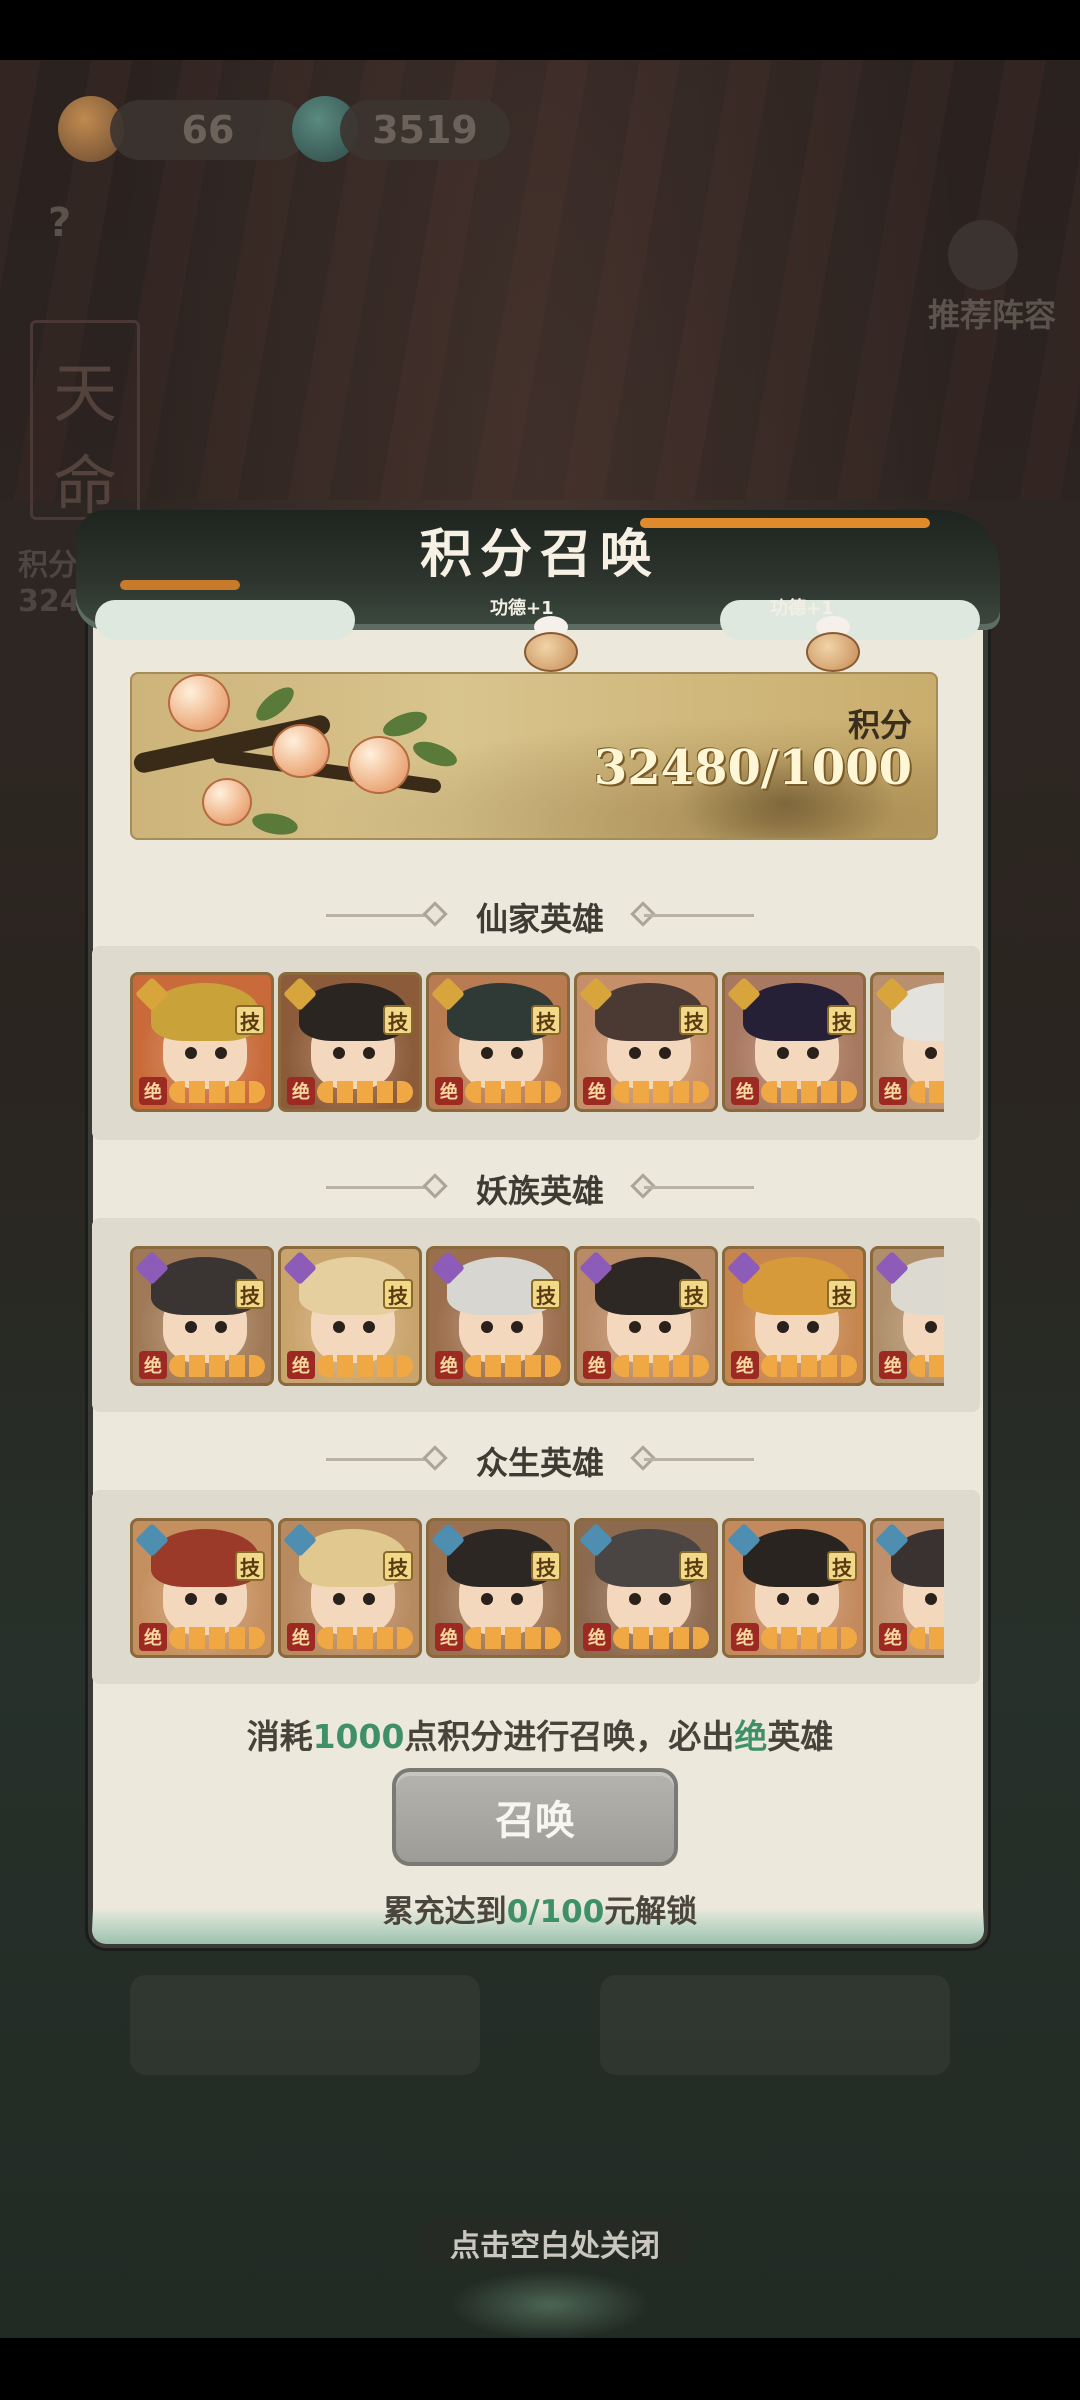 This screenshot has height=2400, width=1080. Describe the element at coordinates (983, 255) in the screenshot. I see `recommend-icon` at that location.